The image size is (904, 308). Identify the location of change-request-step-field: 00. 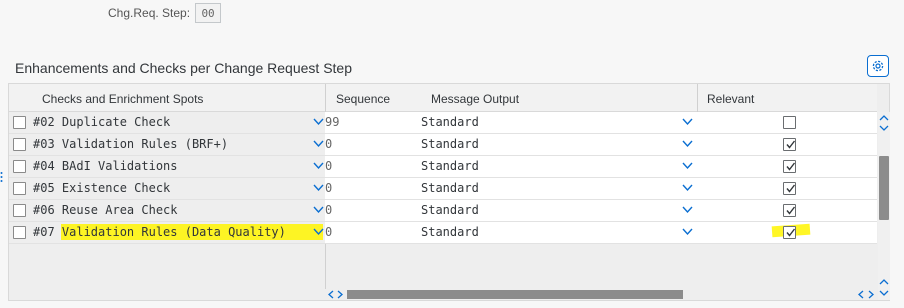
(208, 13).